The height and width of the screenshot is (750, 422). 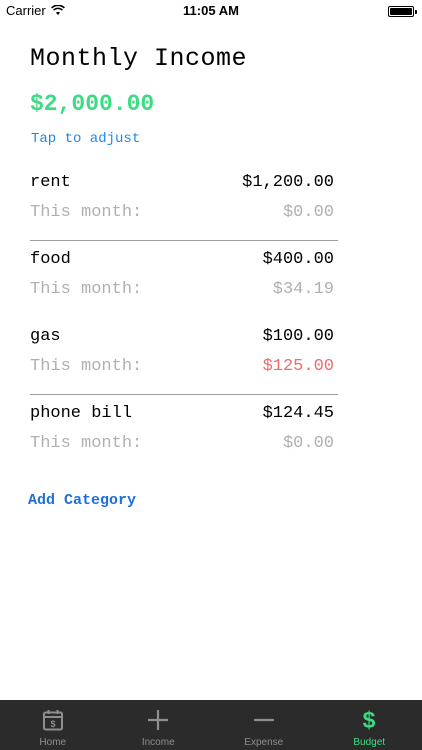 I want to click on dollar-icon: $, so click(x=369, y=720).